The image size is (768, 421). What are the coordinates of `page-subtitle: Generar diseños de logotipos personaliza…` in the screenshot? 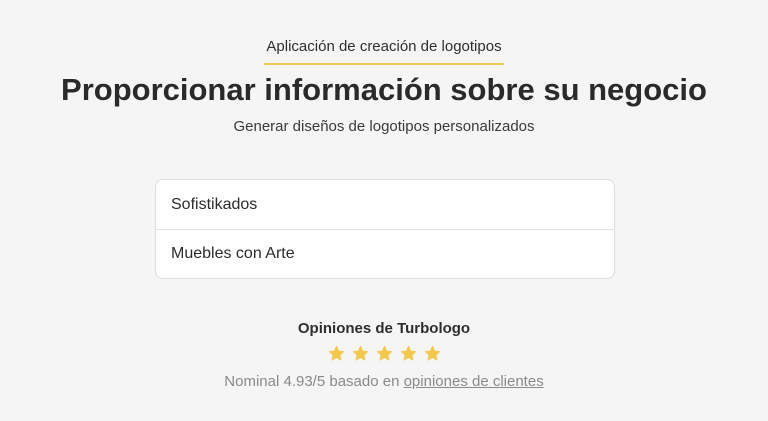 It's located at (384, 126).